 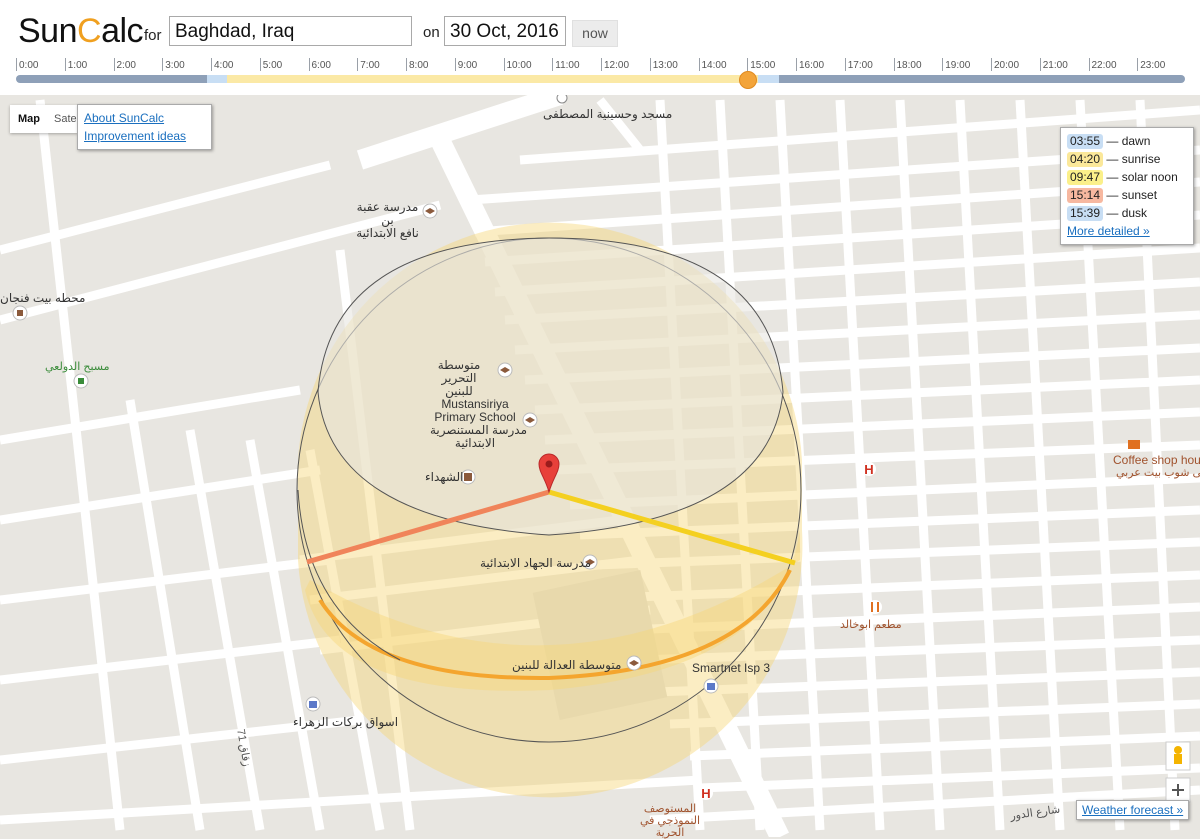 What do you see at coordinates (812, 65) in the screenshot?
I see `timeline-hour-label: 16:00` at bounding box center [812, 65].